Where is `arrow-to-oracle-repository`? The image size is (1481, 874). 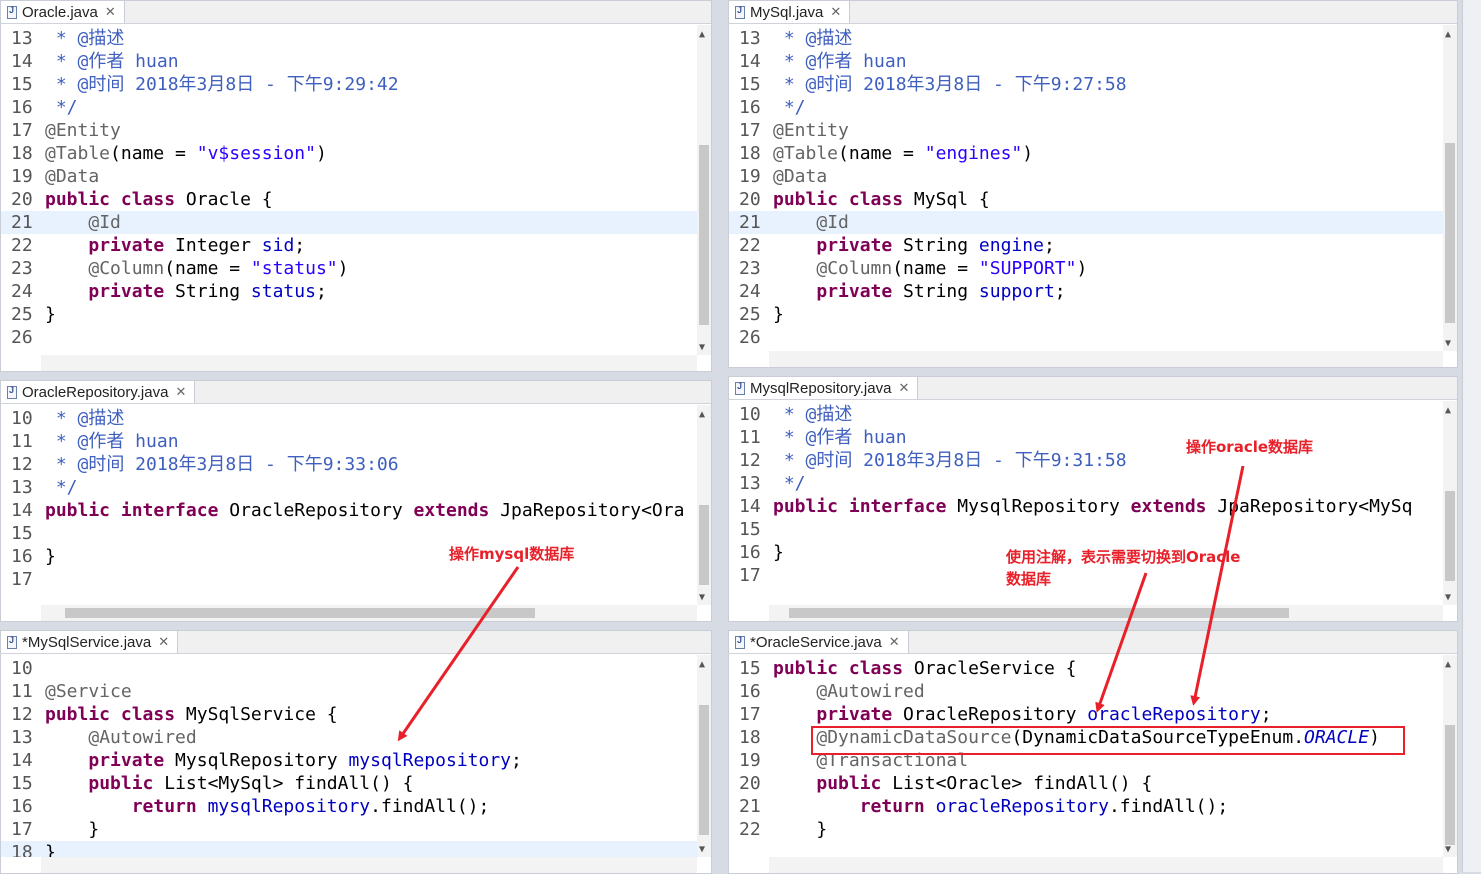
arrow-to-oracle-repository is located at coordinates (1217, 585).